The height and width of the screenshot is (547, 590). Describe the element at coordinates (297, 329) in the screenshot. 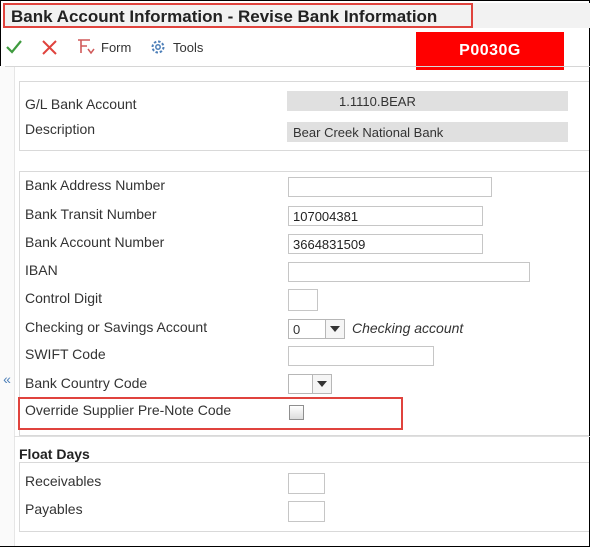

I see `checking-savings-value: 0` at that location.